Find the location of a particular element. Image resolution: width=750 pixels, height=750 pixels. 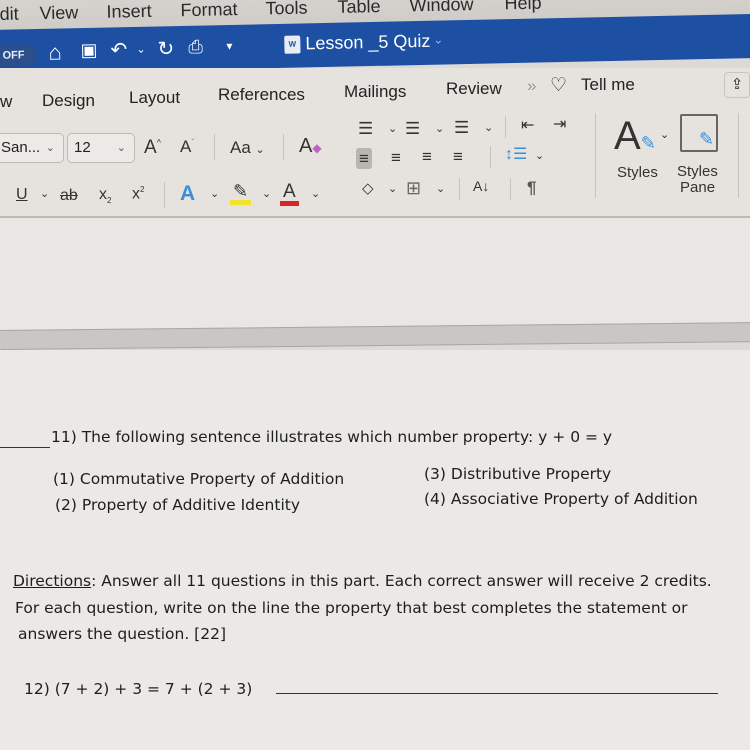

share-icon: ⇪ is located at coordinates (737, 85).